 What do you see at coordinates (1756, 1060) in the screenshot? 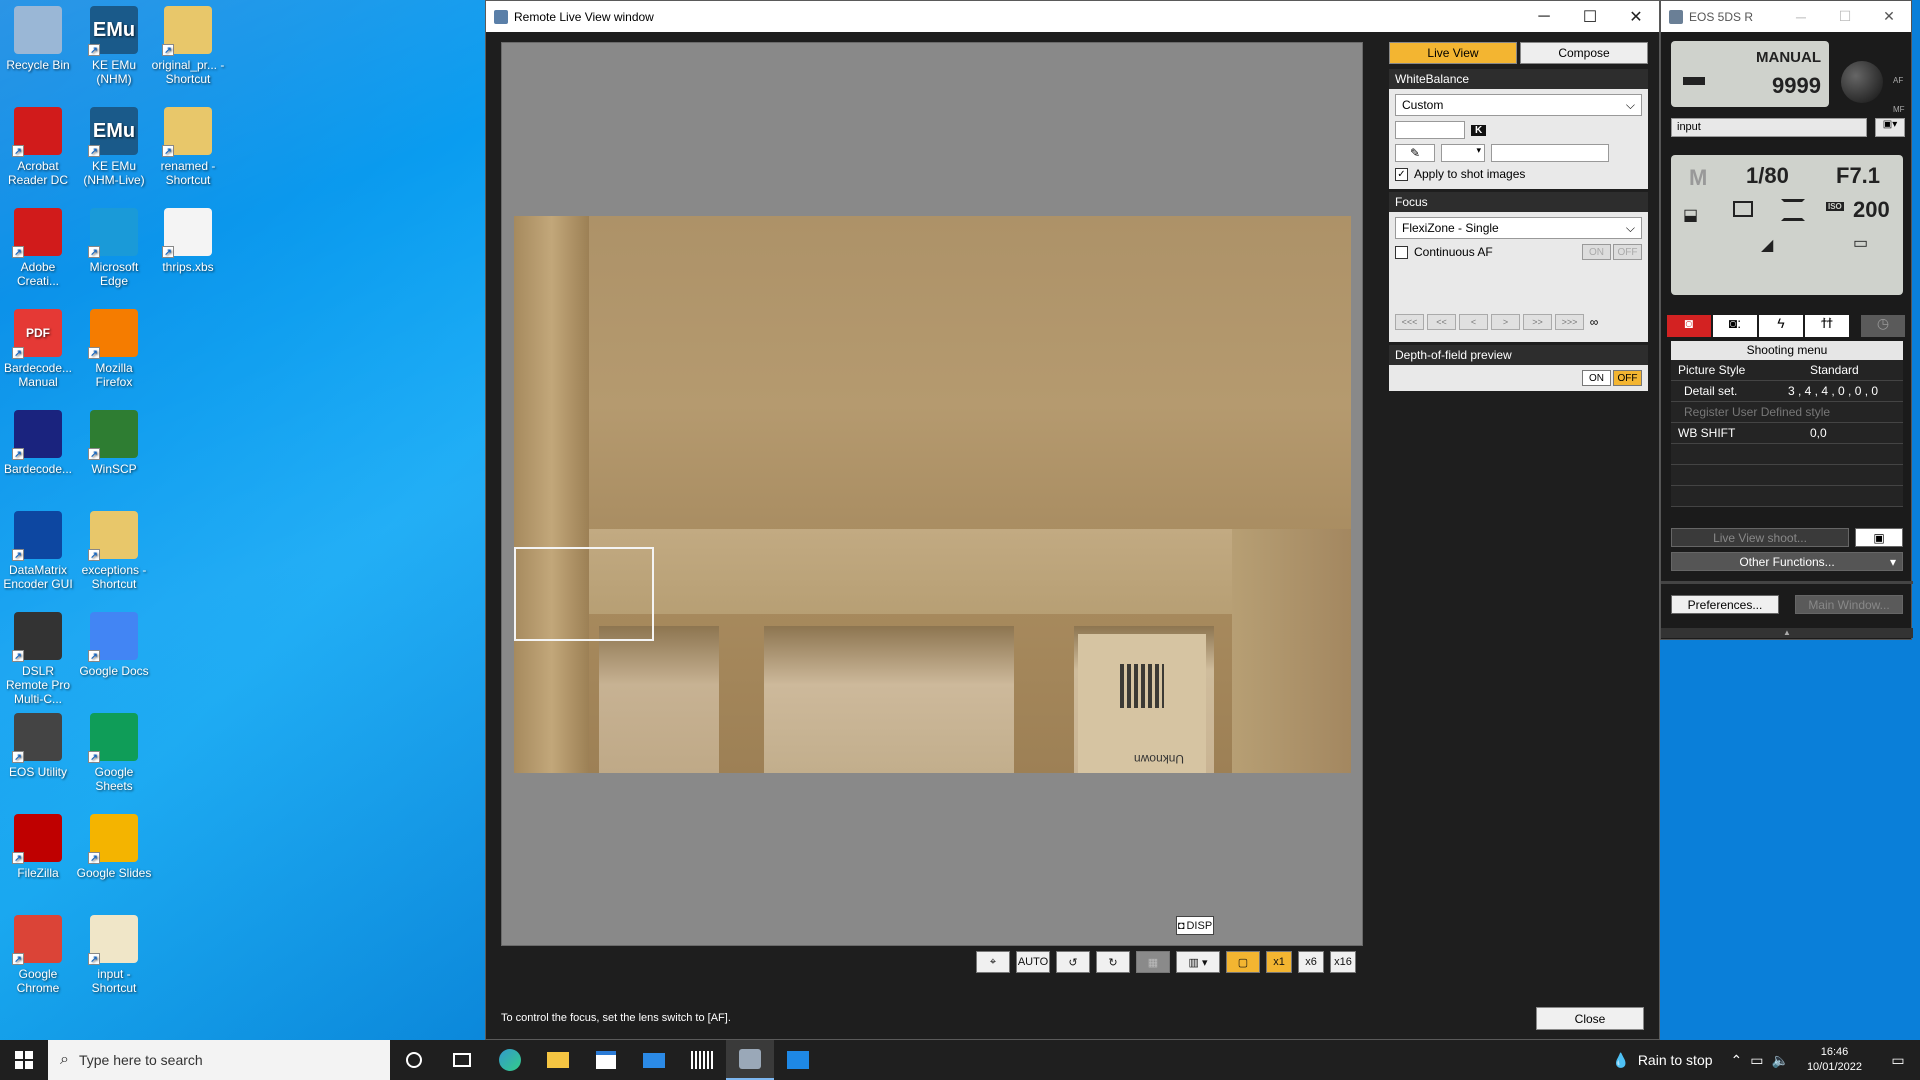
I see `network-icon: ▭` at bounding box center [1756, 1060].